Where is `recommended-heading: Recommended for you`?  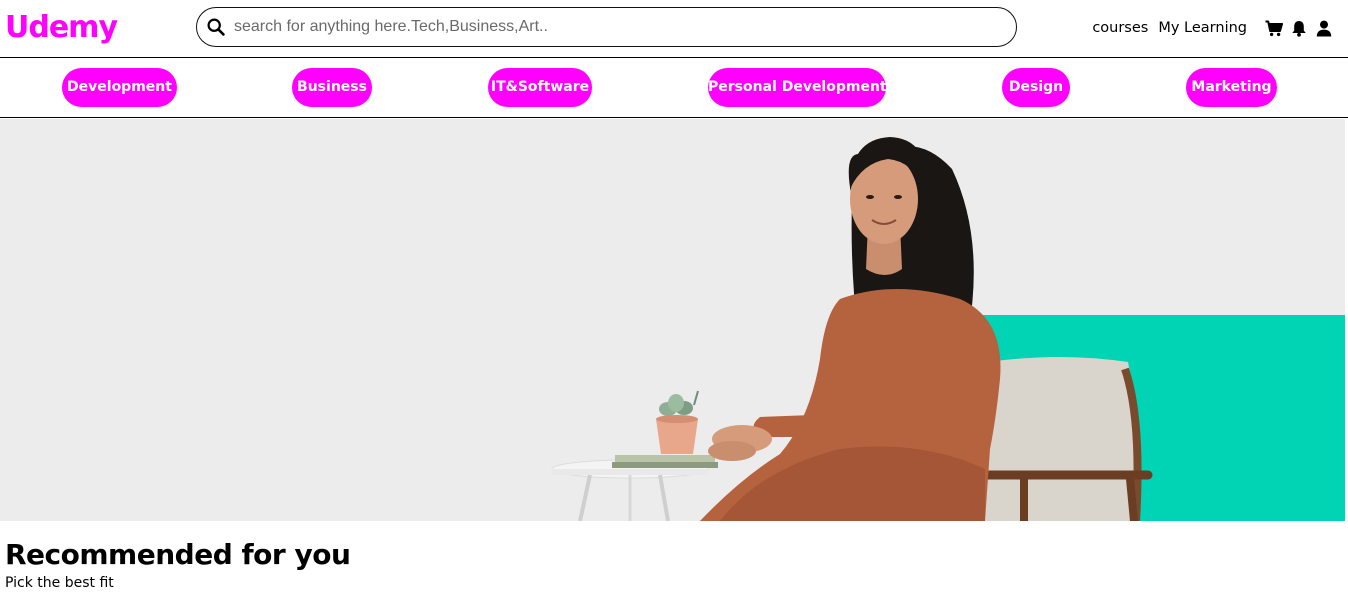
recommended-heading: Recommended for you is located at coordinates (178, 554).